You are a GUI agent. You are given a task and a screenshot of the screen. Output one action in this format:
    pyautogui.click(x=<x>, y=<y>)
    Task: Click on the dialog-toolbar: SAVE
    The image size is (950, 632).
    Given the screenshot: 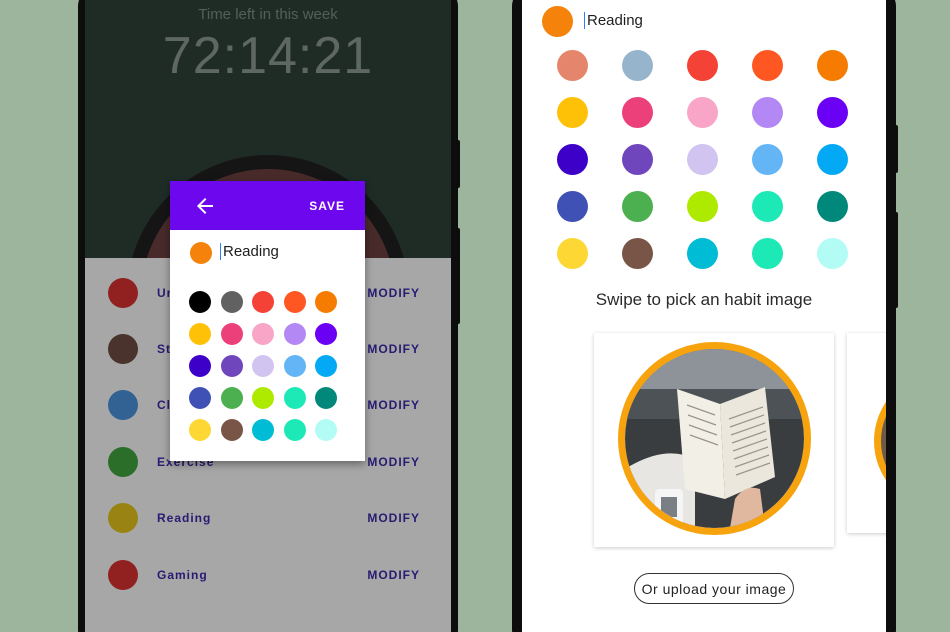 What is the action you would take?
    pyautogui.click(x=267, y=205)
    